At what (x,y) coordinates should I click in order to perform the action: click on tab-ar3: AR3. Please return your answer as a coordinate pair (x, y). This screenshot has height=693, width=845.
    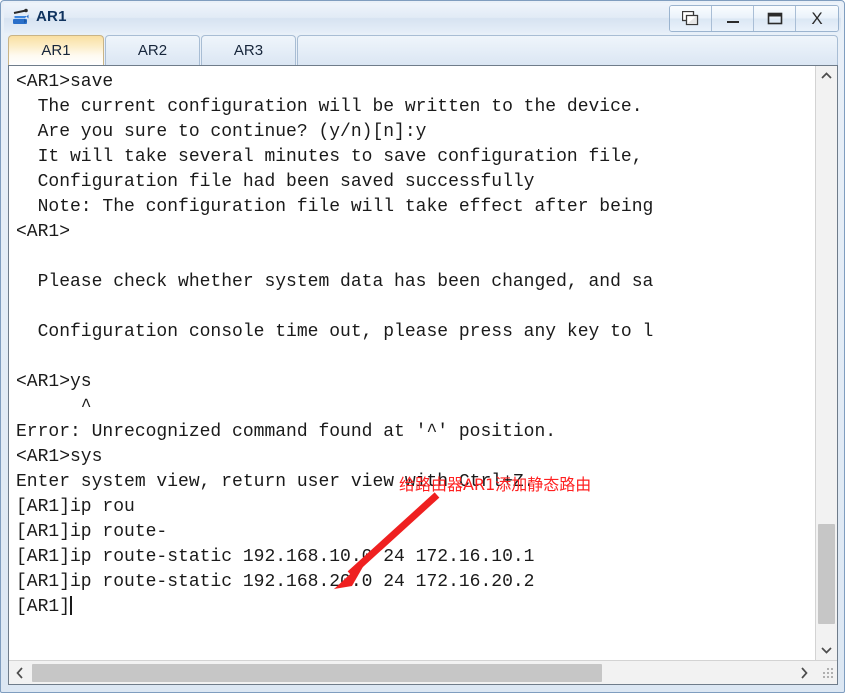
    Looking at the image, I should click on (248, 50).